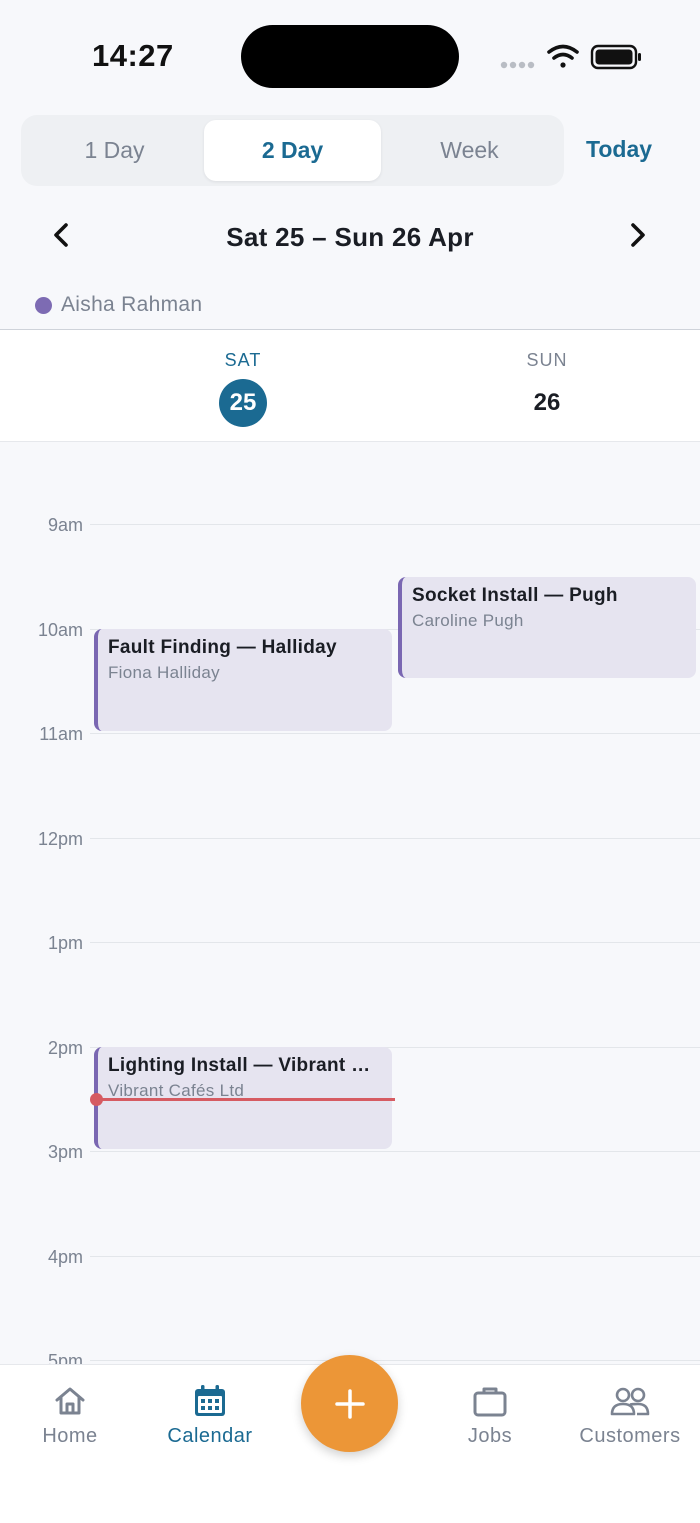 Image resolution: width=700 pixels, height=1523 pixels. Describe the element at coordinates (243, 680) in the screenshot. I see `event-card-fault-finding: Fault Finding — Halliday Fiona Halliday` at that location.